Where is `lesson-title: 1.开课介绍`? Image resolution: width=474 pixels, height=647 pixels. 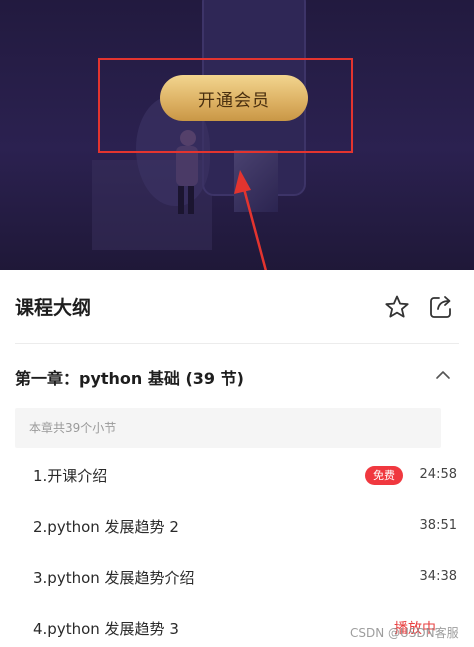 lesson-title: 1.开课介绍 is located at coordinates (70, 476).